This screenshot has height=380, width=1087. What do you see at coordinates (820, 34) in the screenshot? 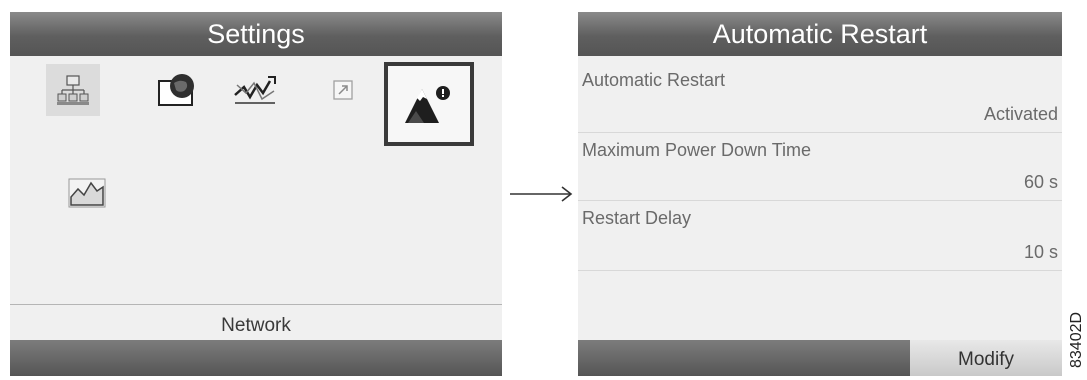
I see `automatic-restart-title: Automatic Restart` at bounding box center [820, 34].